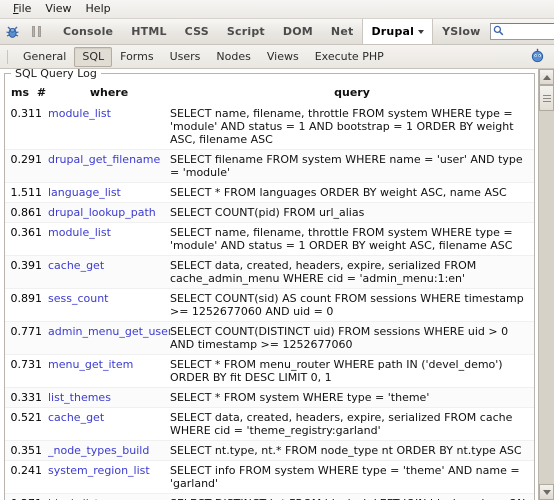  Describe the element at coordinates (20, 127) in the screenshot. I see `cell-ms: 0.31` at that location.